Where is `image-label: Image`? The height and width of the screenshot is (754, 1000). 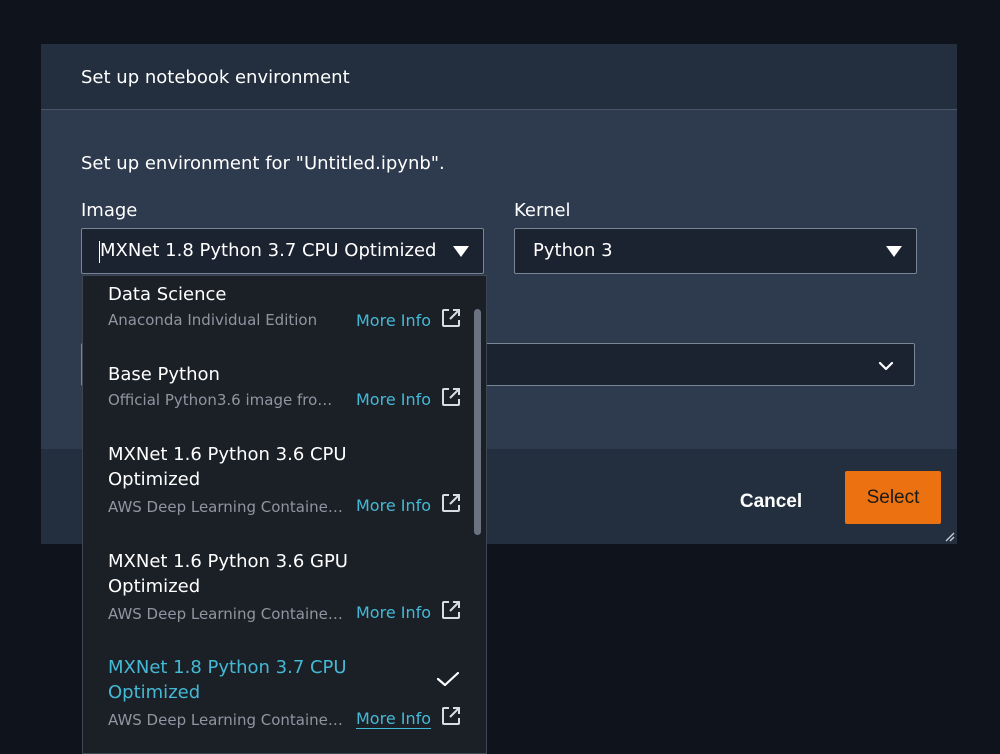
image-label: Image is located at coordinates (109, 210).